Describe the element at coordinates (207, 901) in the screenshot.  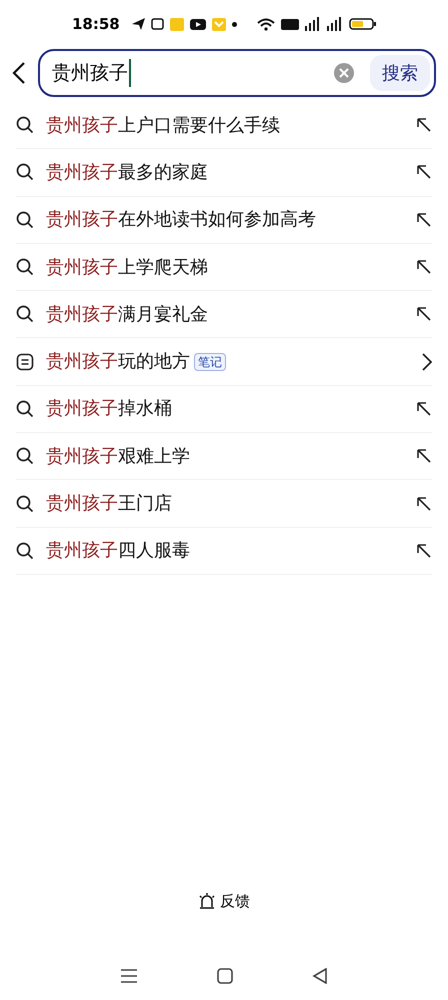
I see `alarm-icon` at that location.